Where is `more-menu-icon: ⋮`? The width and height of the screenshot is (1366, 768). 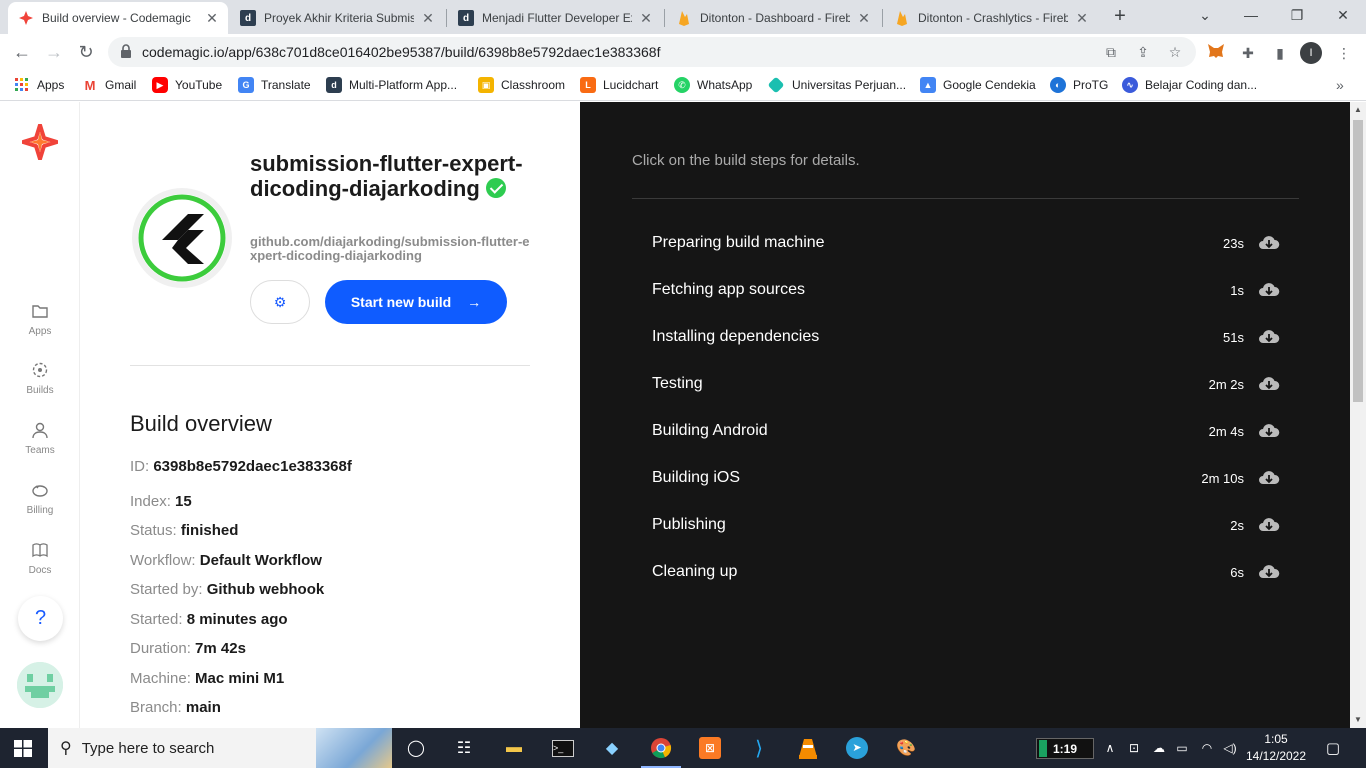
more-menu-icon: ⋮ is located at coordinates (1344, 53).